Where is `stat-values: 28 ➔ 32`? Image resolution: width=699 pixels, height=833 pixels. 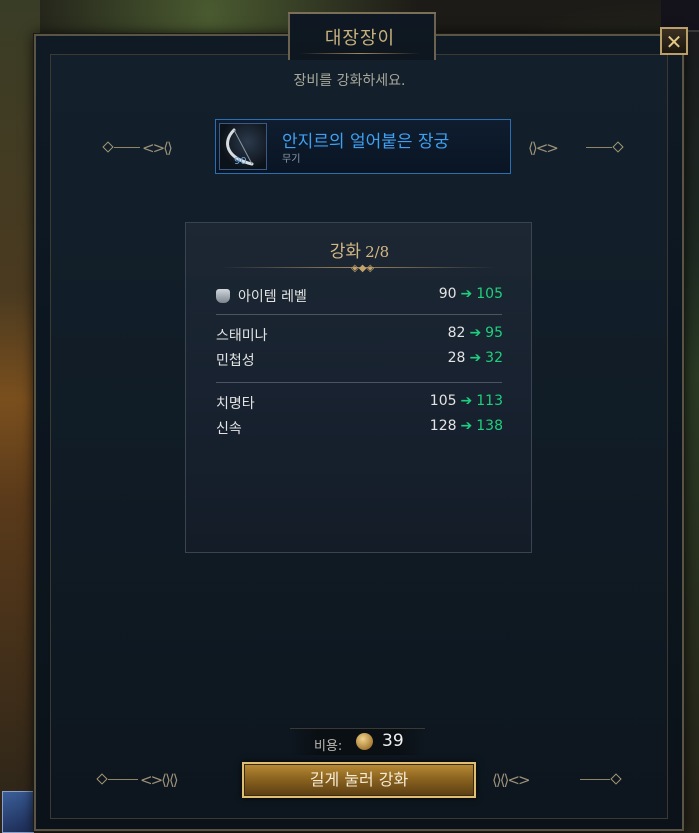 stat-values: 28 ➔ 32 is located at coordinates (475, 358).